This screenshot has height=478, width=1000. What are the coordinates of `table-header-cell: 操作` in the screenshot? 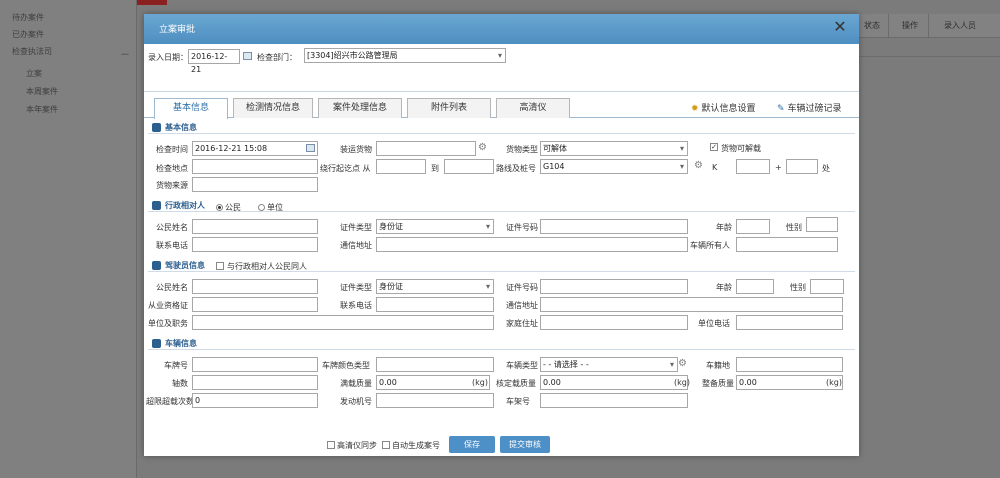 It's located at (910, 25).